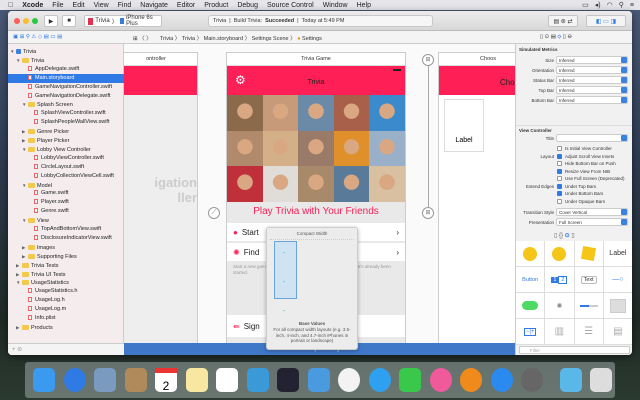 The image size is (640, 400). What do you see at coordinates (196, 380) in the screenshot?
I see `dock-notes-icon` at bounding box center [196, 380].